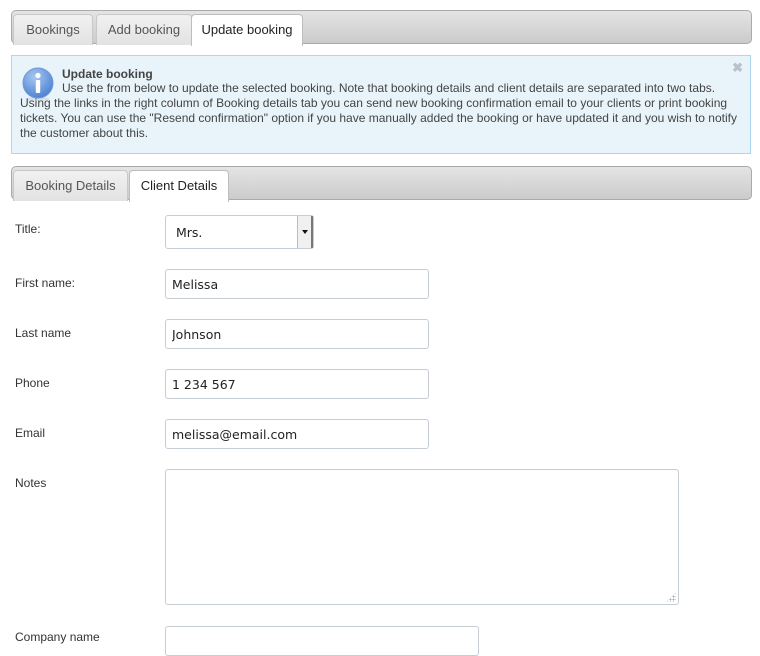 Image resolution: width=760 pixels, height=656 pixels. What do you see at coordinates (737, 68) in the screenshot?
I see `close-icon: ✖` at bounding box center [737, 68].